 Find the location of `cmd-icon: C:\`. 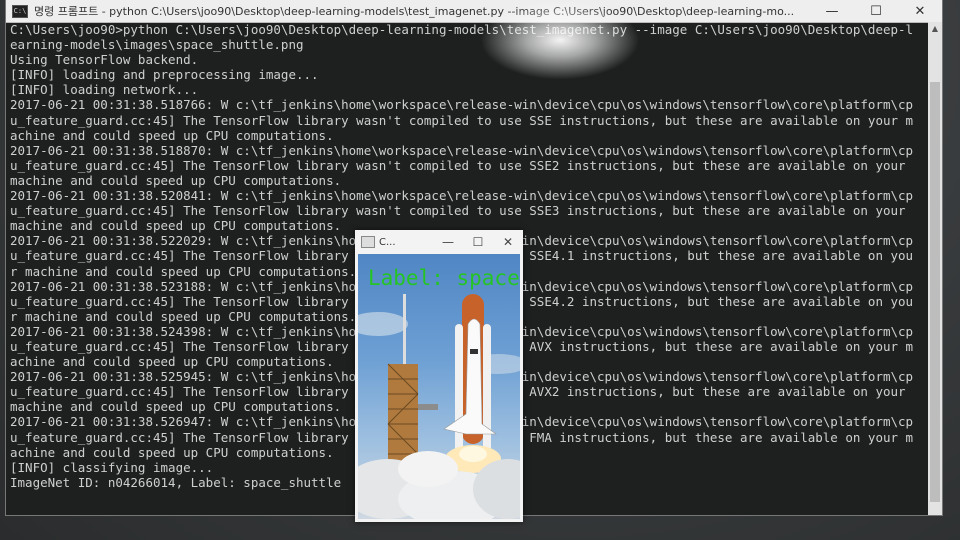

cmd-icon: C:\ is located at coordinates (20, 11).